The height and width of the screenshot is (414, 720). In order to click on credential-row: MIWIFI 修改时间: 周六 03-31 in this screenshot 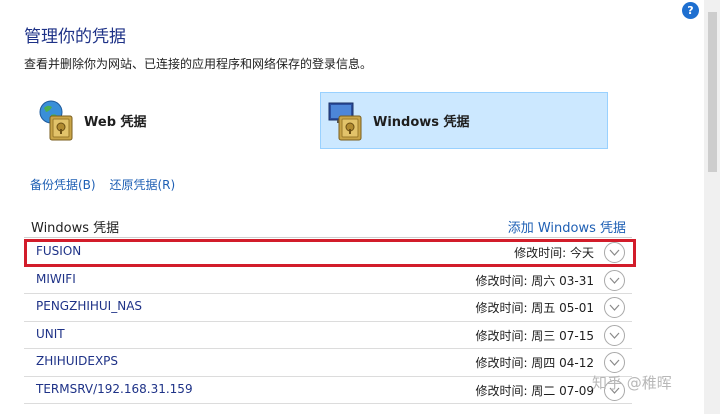, I will do `click(328, 280)`.